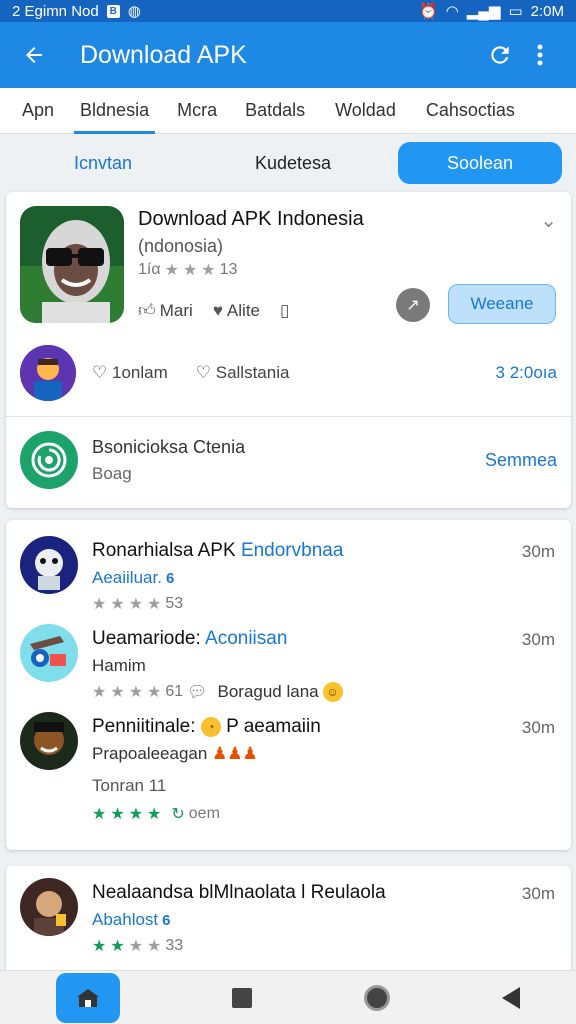 The image size is (576, 1024). Describe the element at coordinates (112, 473) in the screenshot. I see `source-subtitle: Boag` at that location.